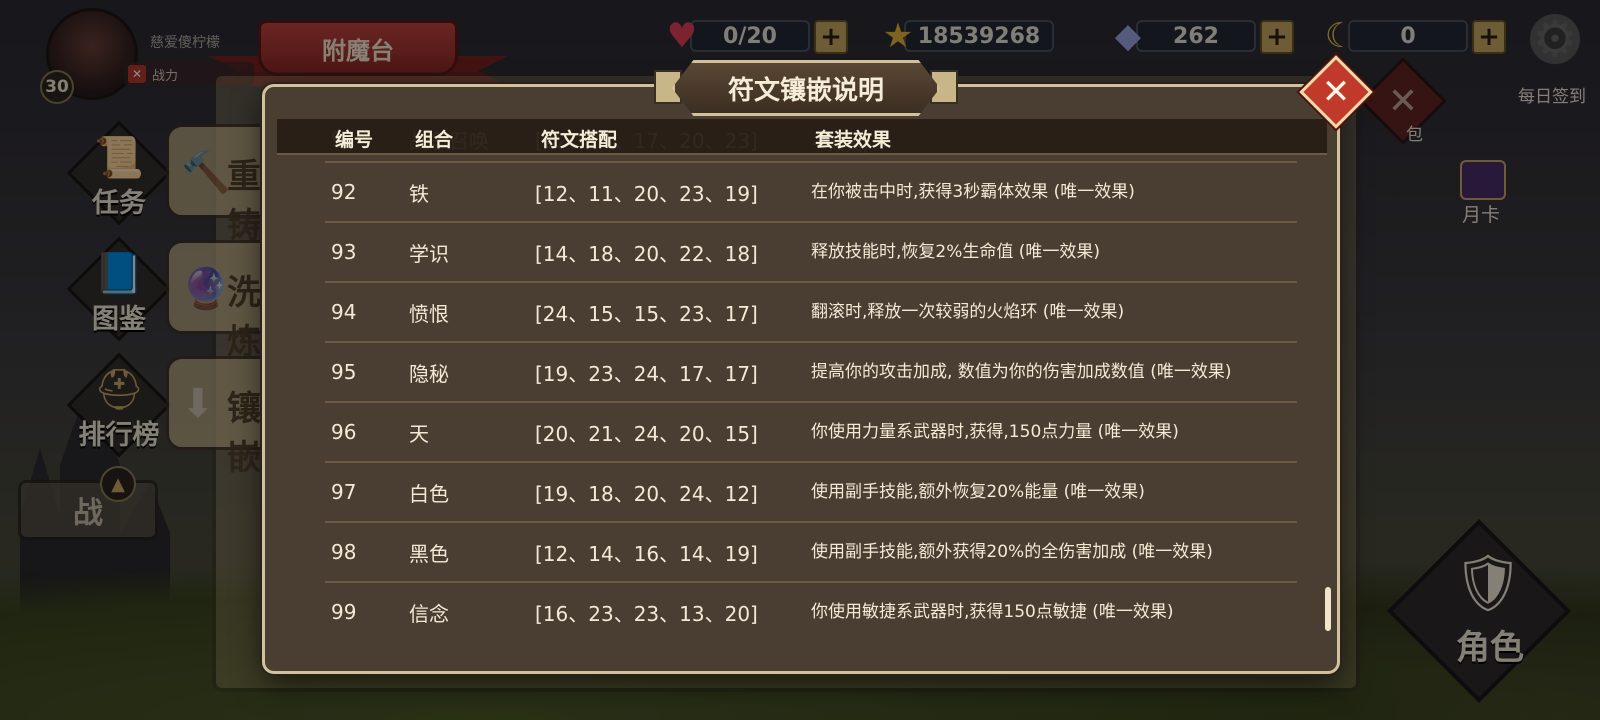  I want to click on row-combo-name: 铁, so click(419, 193).